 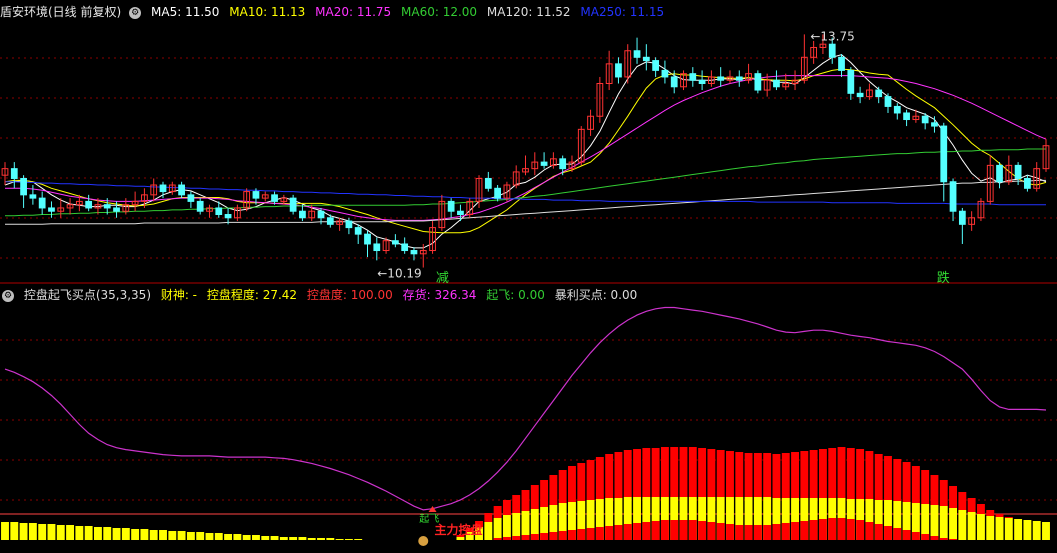 What do you see at coordinates (943, 278) in the screenshot?
I see `fall-signal-label: 跌` at bounding box center [943, 278].